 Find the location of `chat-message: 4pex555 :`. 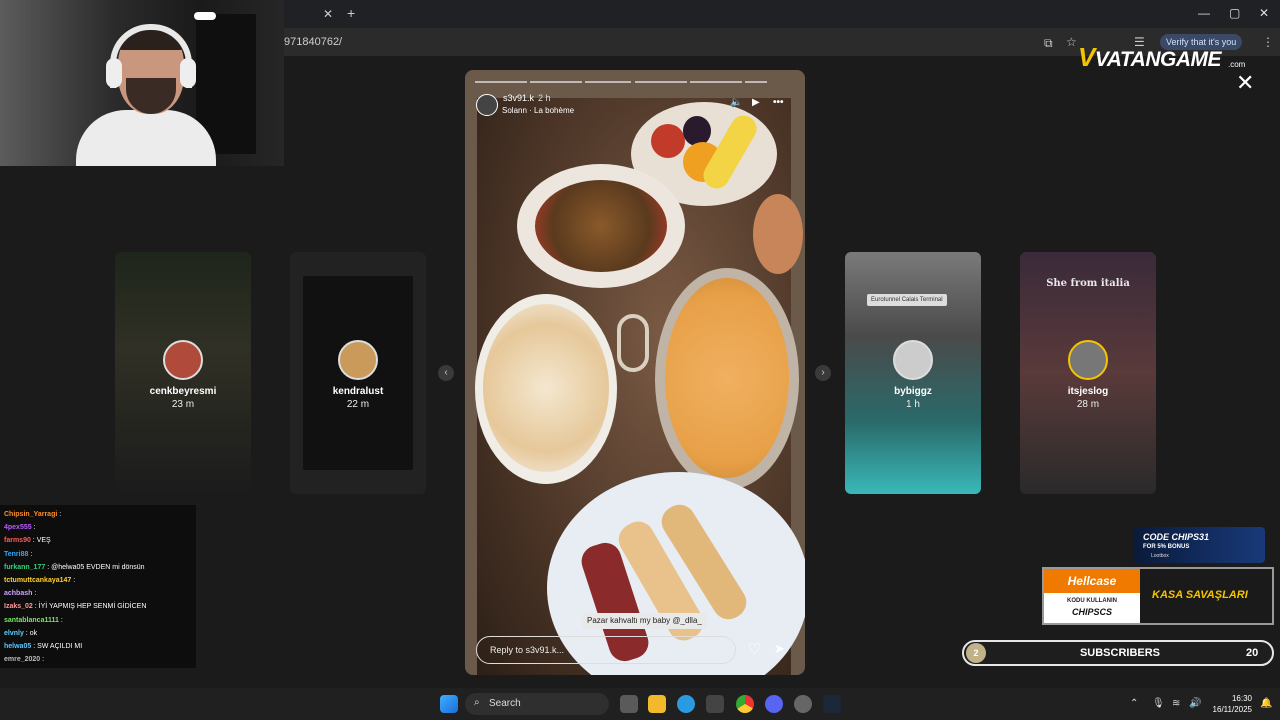

chat-message: 4pex555 : is located at coordinates (20, 527).